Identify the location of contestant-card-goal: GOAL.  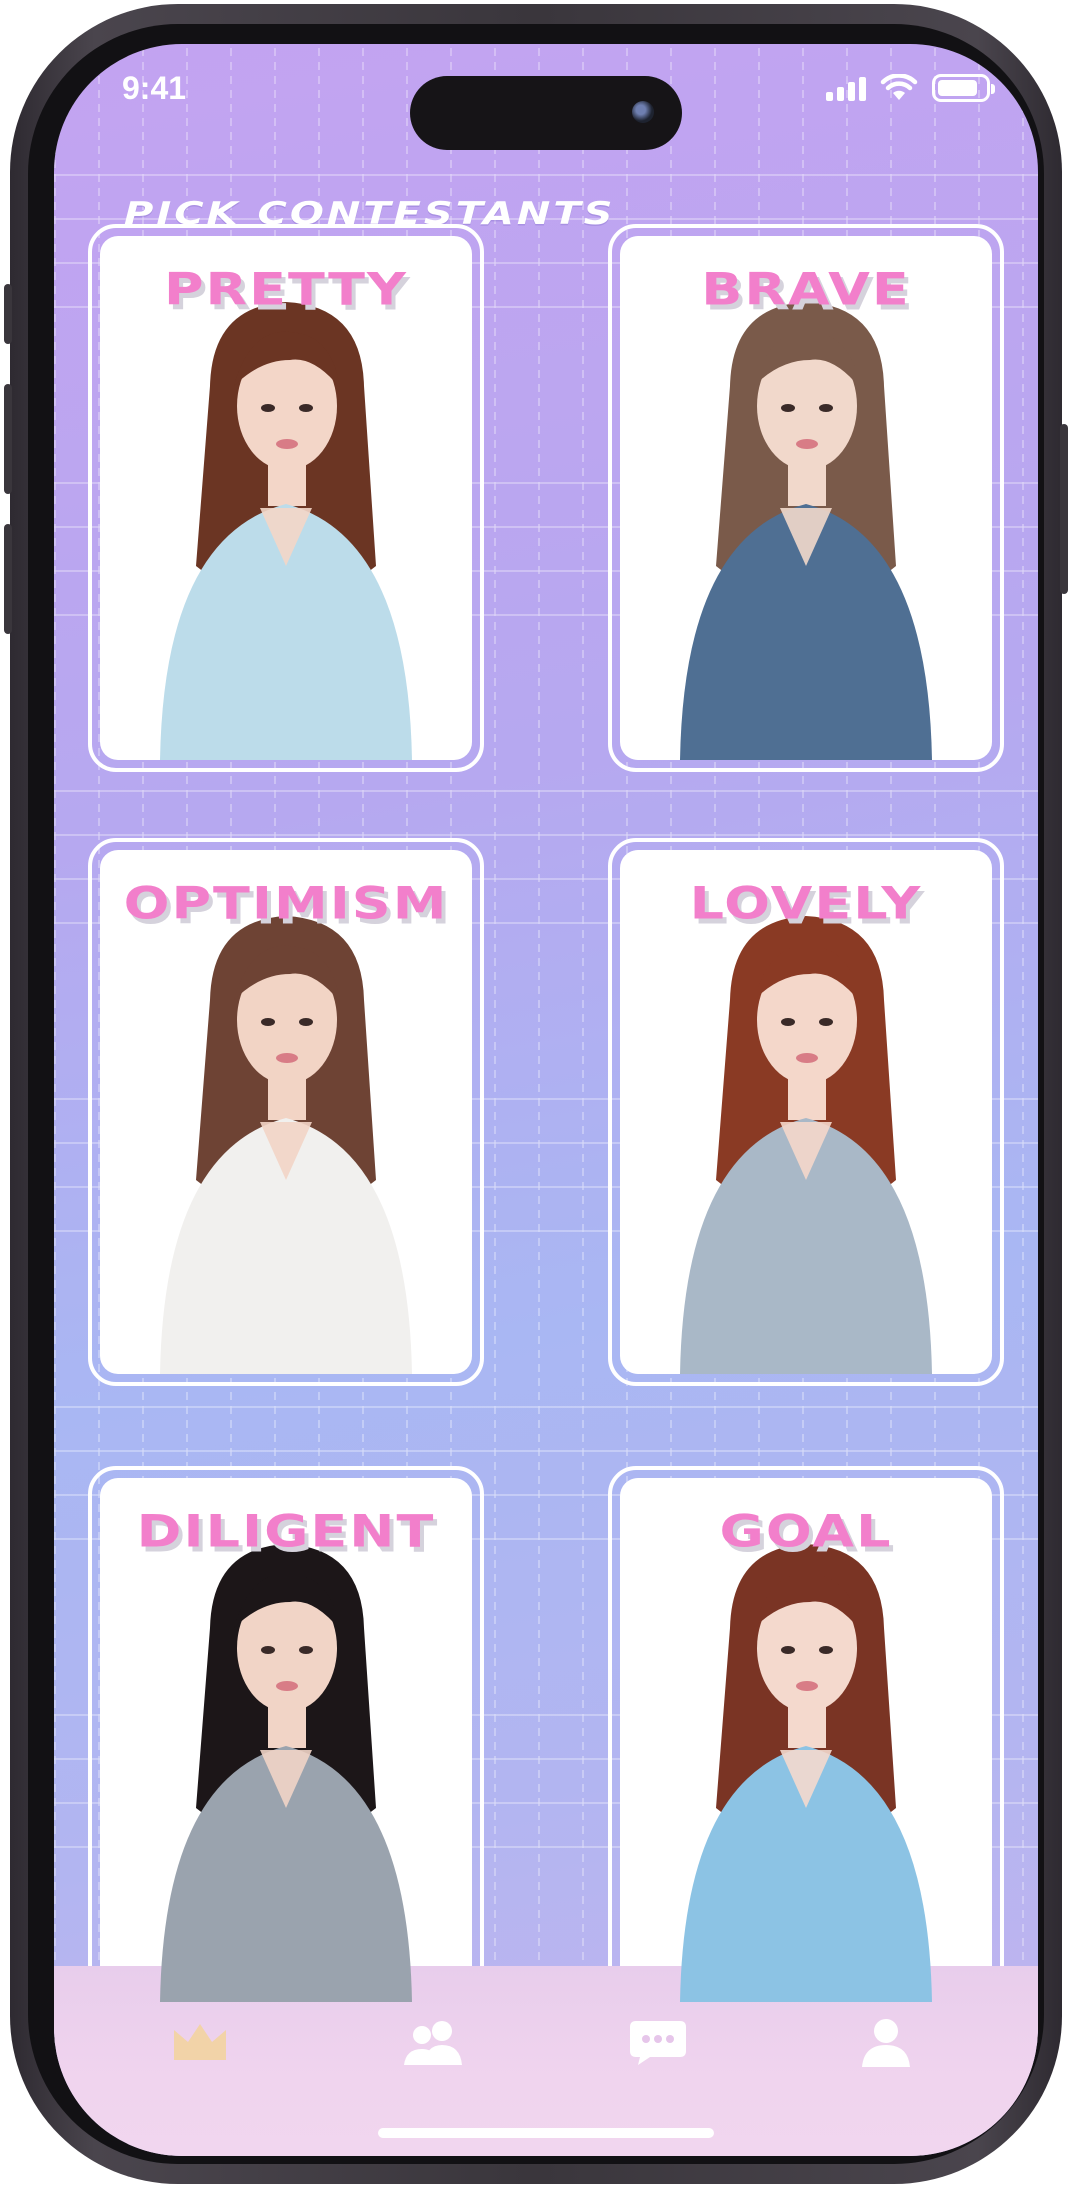
(806, 1740).